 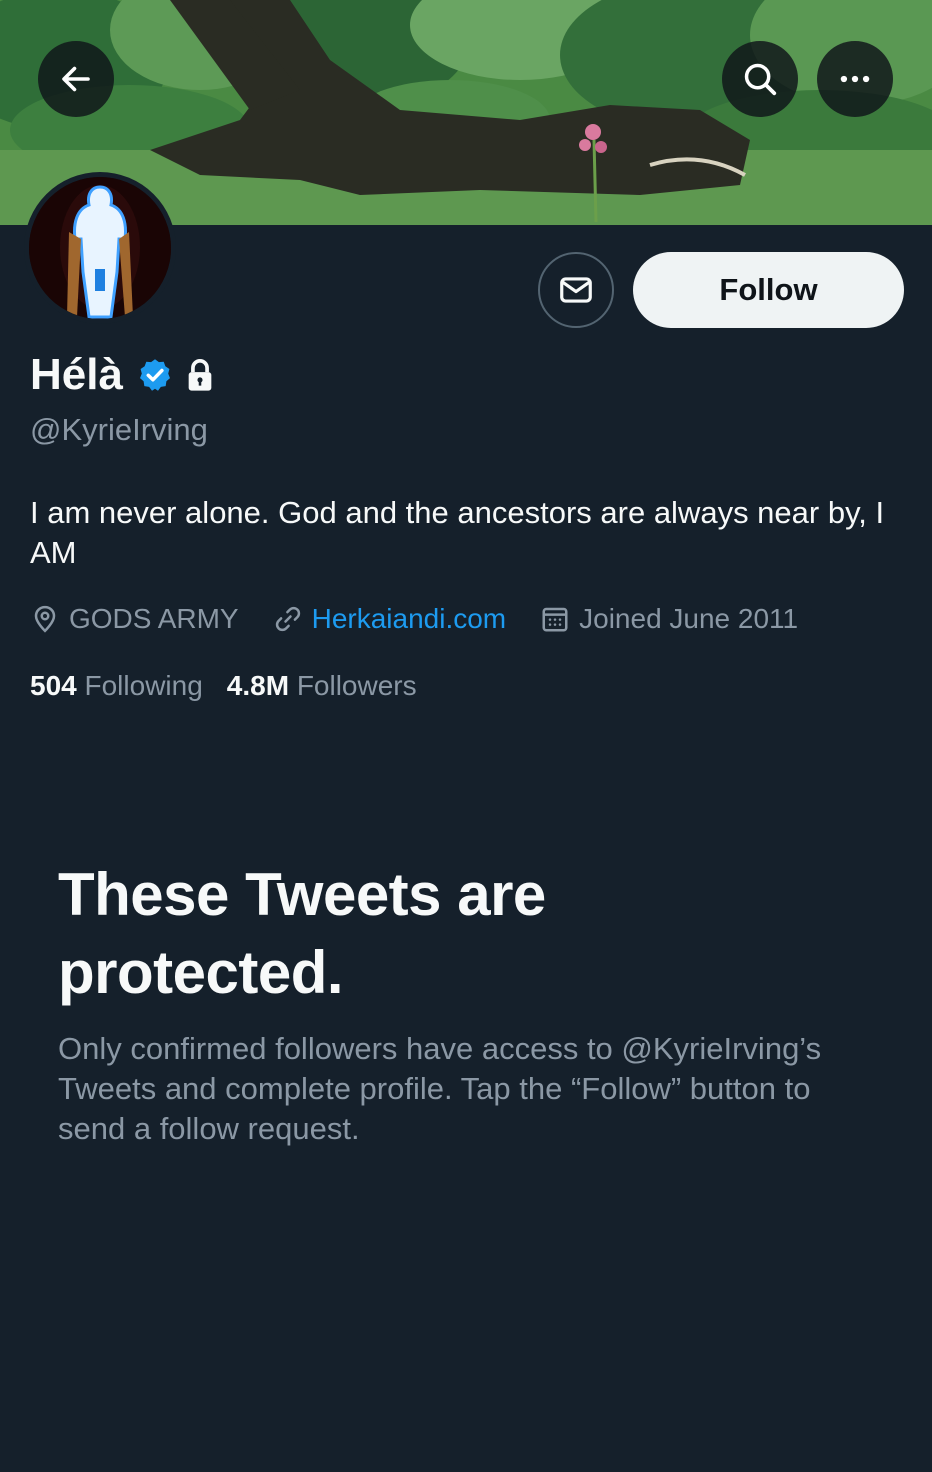 What do you see at coordinates (356, 685) in the screenshot?
I see `followers-label: Followers` at bounding box center [356, 685].